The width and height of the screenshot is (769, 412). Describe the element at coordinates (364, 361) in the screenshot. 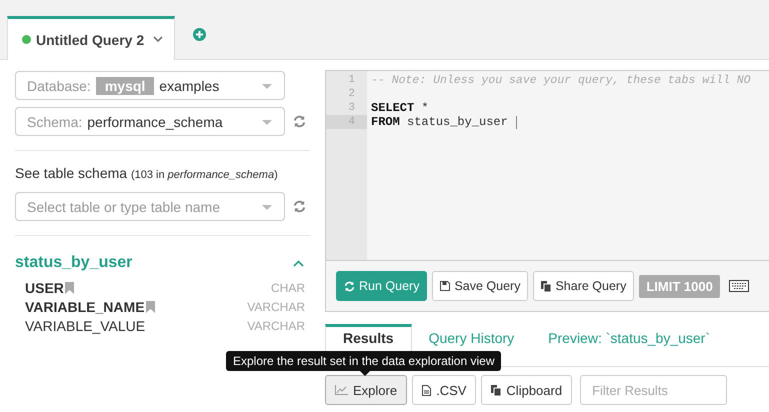

I see `tooltip: Explore the result set in the data exploration view` at that location.